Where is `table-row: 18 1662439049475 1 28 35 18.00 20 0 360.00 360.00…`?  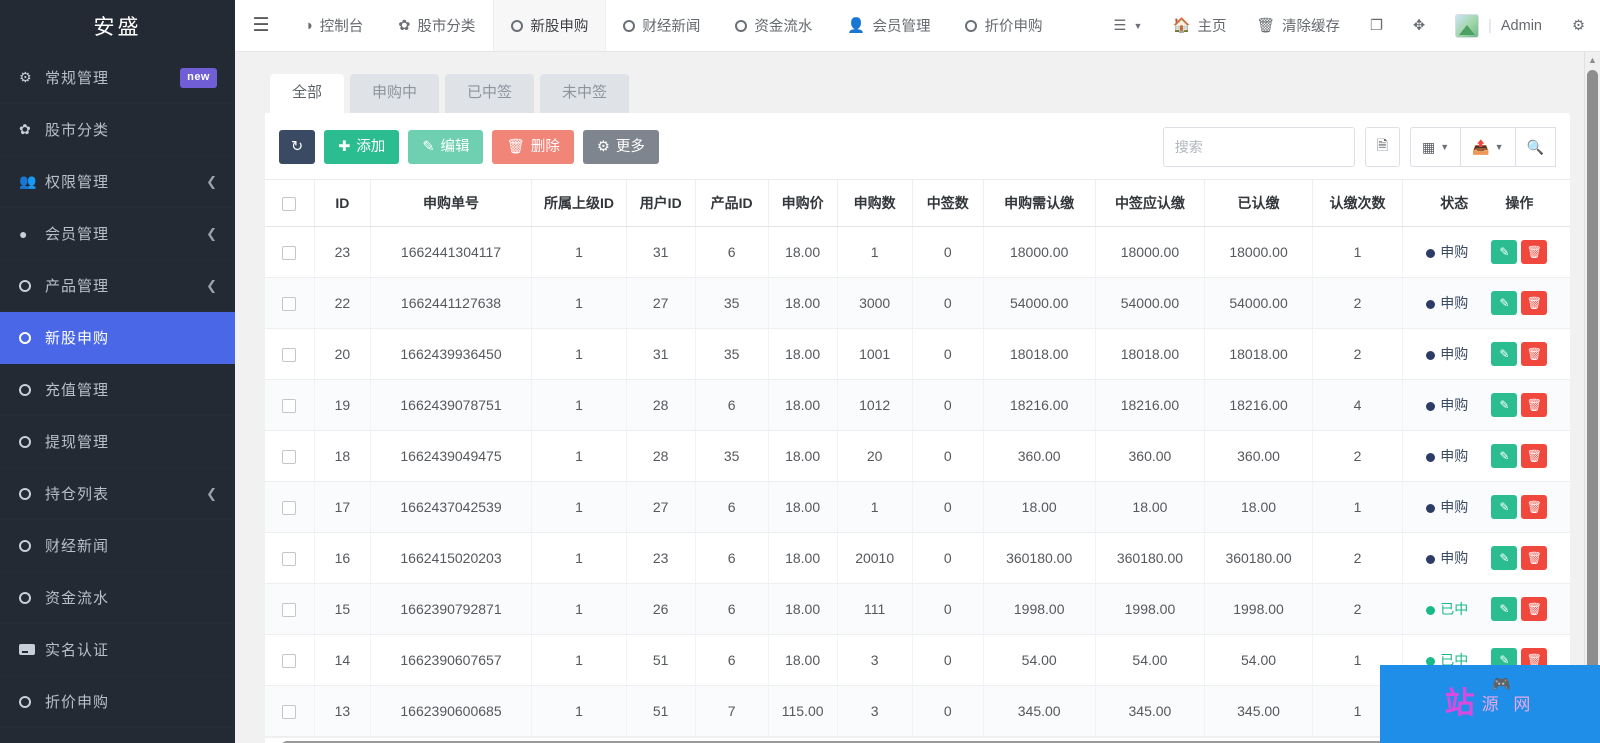 table-row: 18 1662439049475 1 28 35 18.00 20 0 360.00 360.00… is located at coordinates (917, 456).